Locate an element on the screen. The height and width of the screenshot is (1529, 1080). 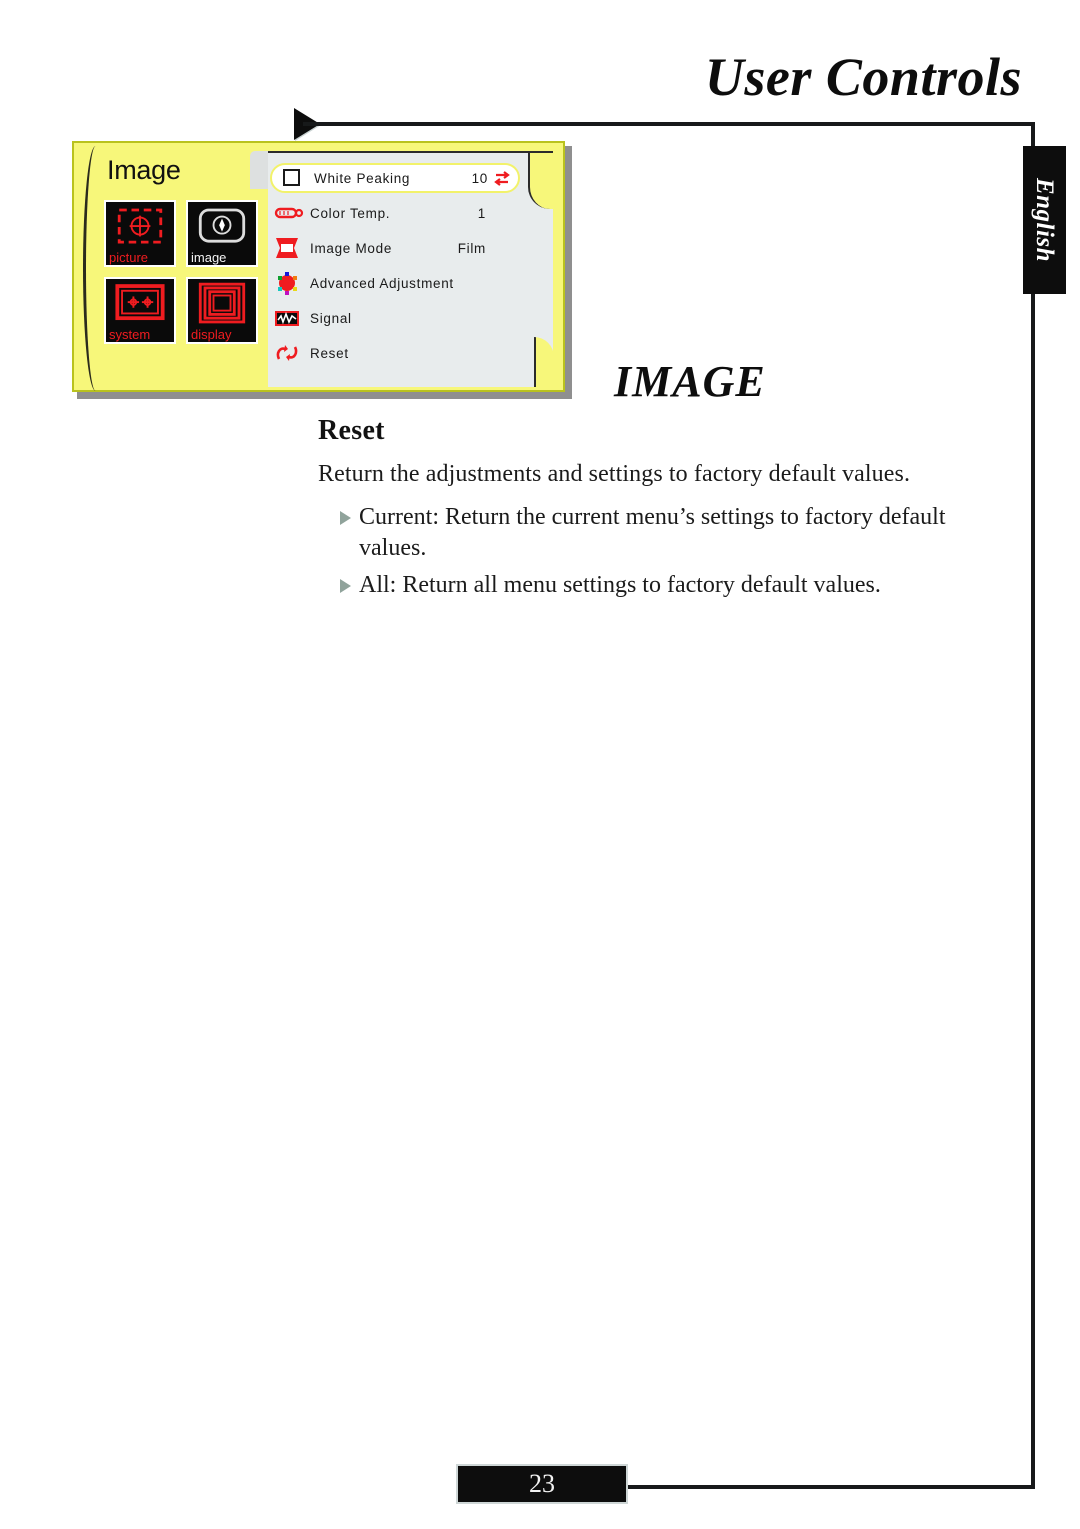
osd-row-label: White Peaking is located at coordinates (362, 178).